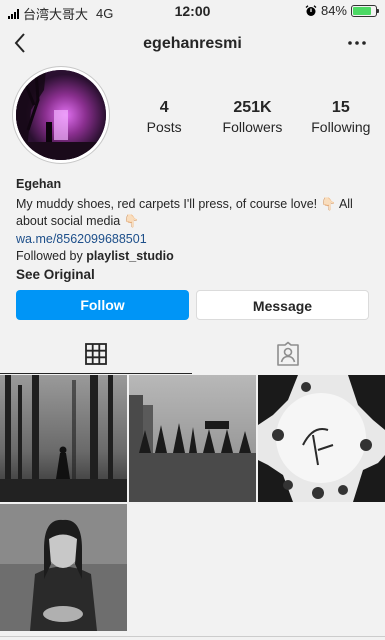 The width and height of the screenshot is (385, 640). What do you see at coordinates (193, 239) in the screenshot?
I see `bio-link: wa.me/8562099688501` at bounding box center [193, 239].